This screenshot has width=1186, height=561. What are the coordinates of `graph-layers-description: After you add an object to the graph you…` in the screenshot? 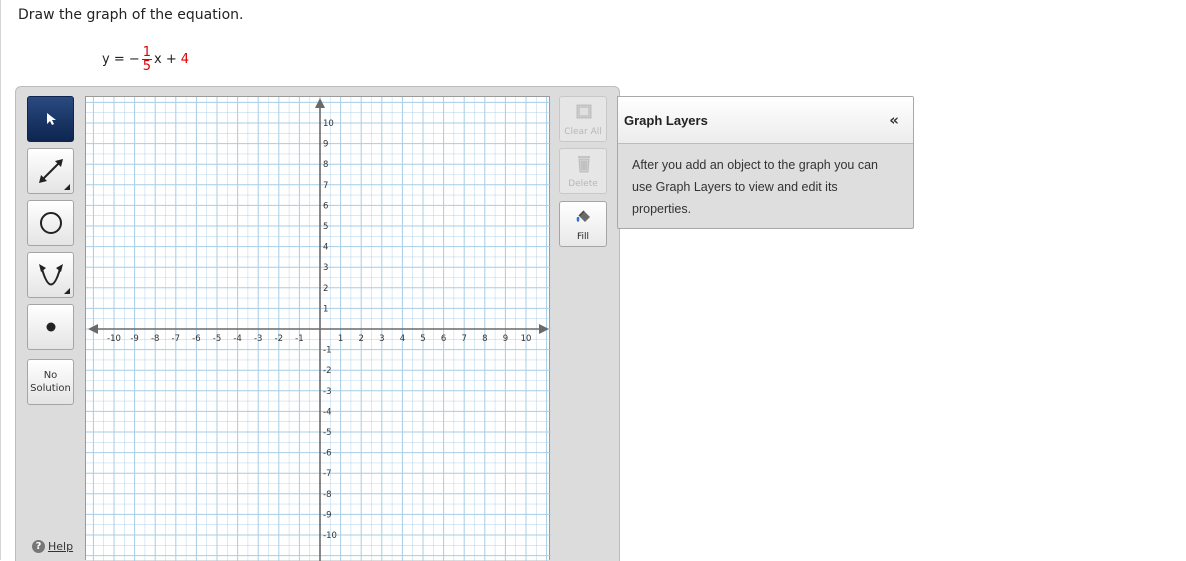 It's located at (755, 187).